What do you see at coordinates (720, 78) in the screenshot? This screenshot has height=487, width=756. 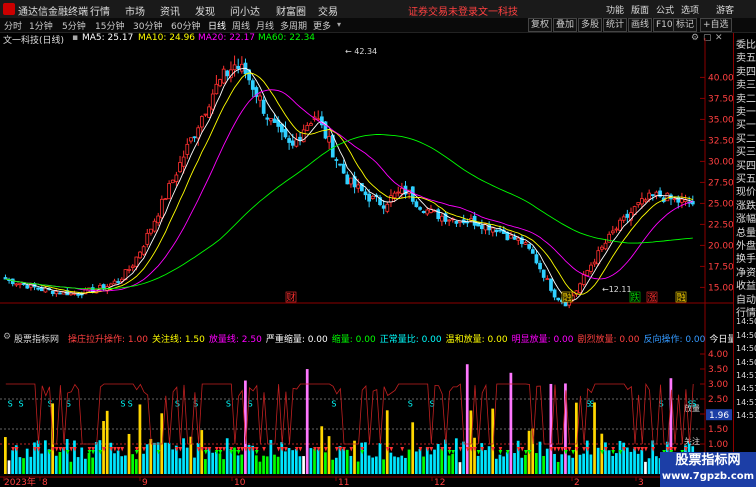 I see `price-tick-label: 40.00` at bounding box center [720, 78].